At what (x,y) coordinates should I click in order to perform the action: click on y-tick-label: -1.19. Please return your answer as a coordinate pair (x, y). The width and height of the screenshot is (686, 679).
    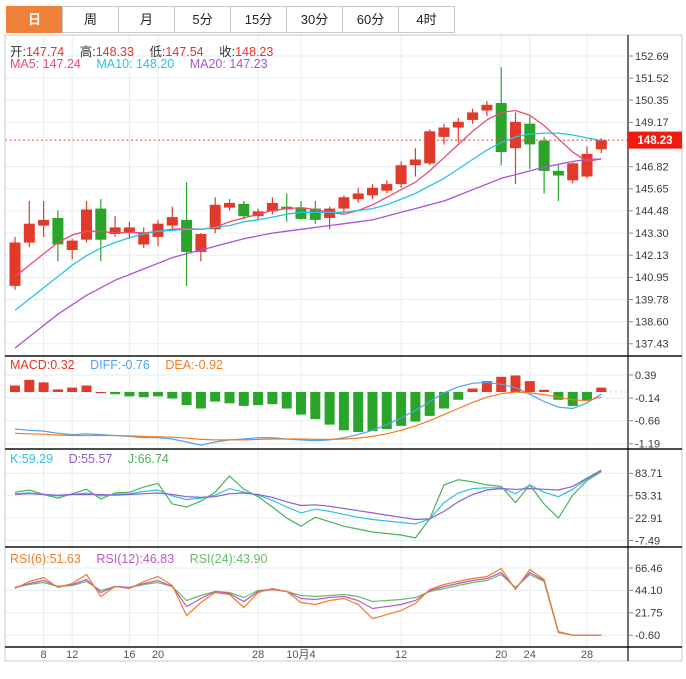
    Looking at the image, I should click on (647, 445).